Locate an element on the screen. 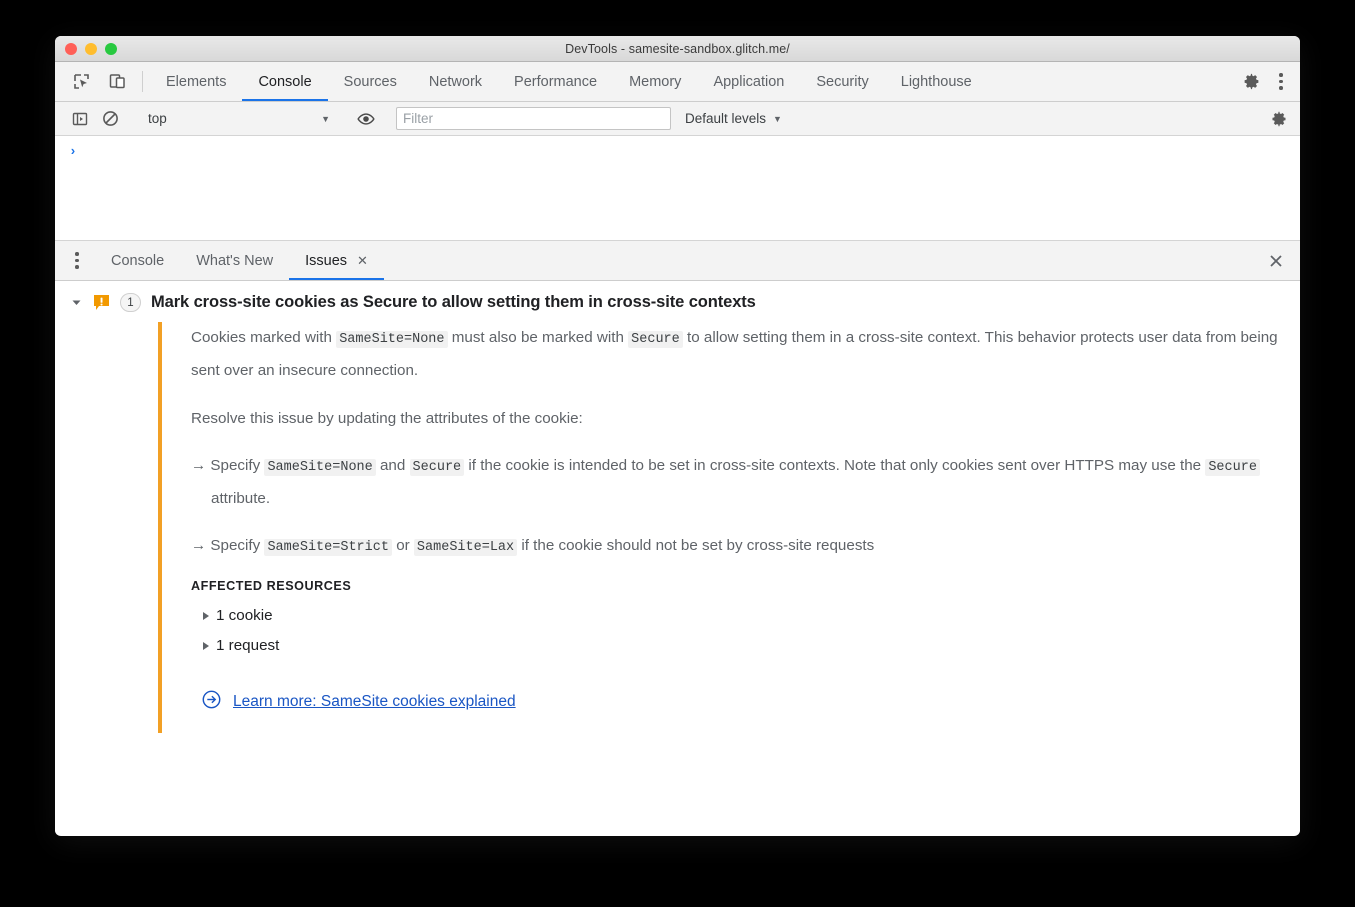 This screenshot has width=1355, height=907. show-console-sidebar-icon is located at coordinates (80, 119).